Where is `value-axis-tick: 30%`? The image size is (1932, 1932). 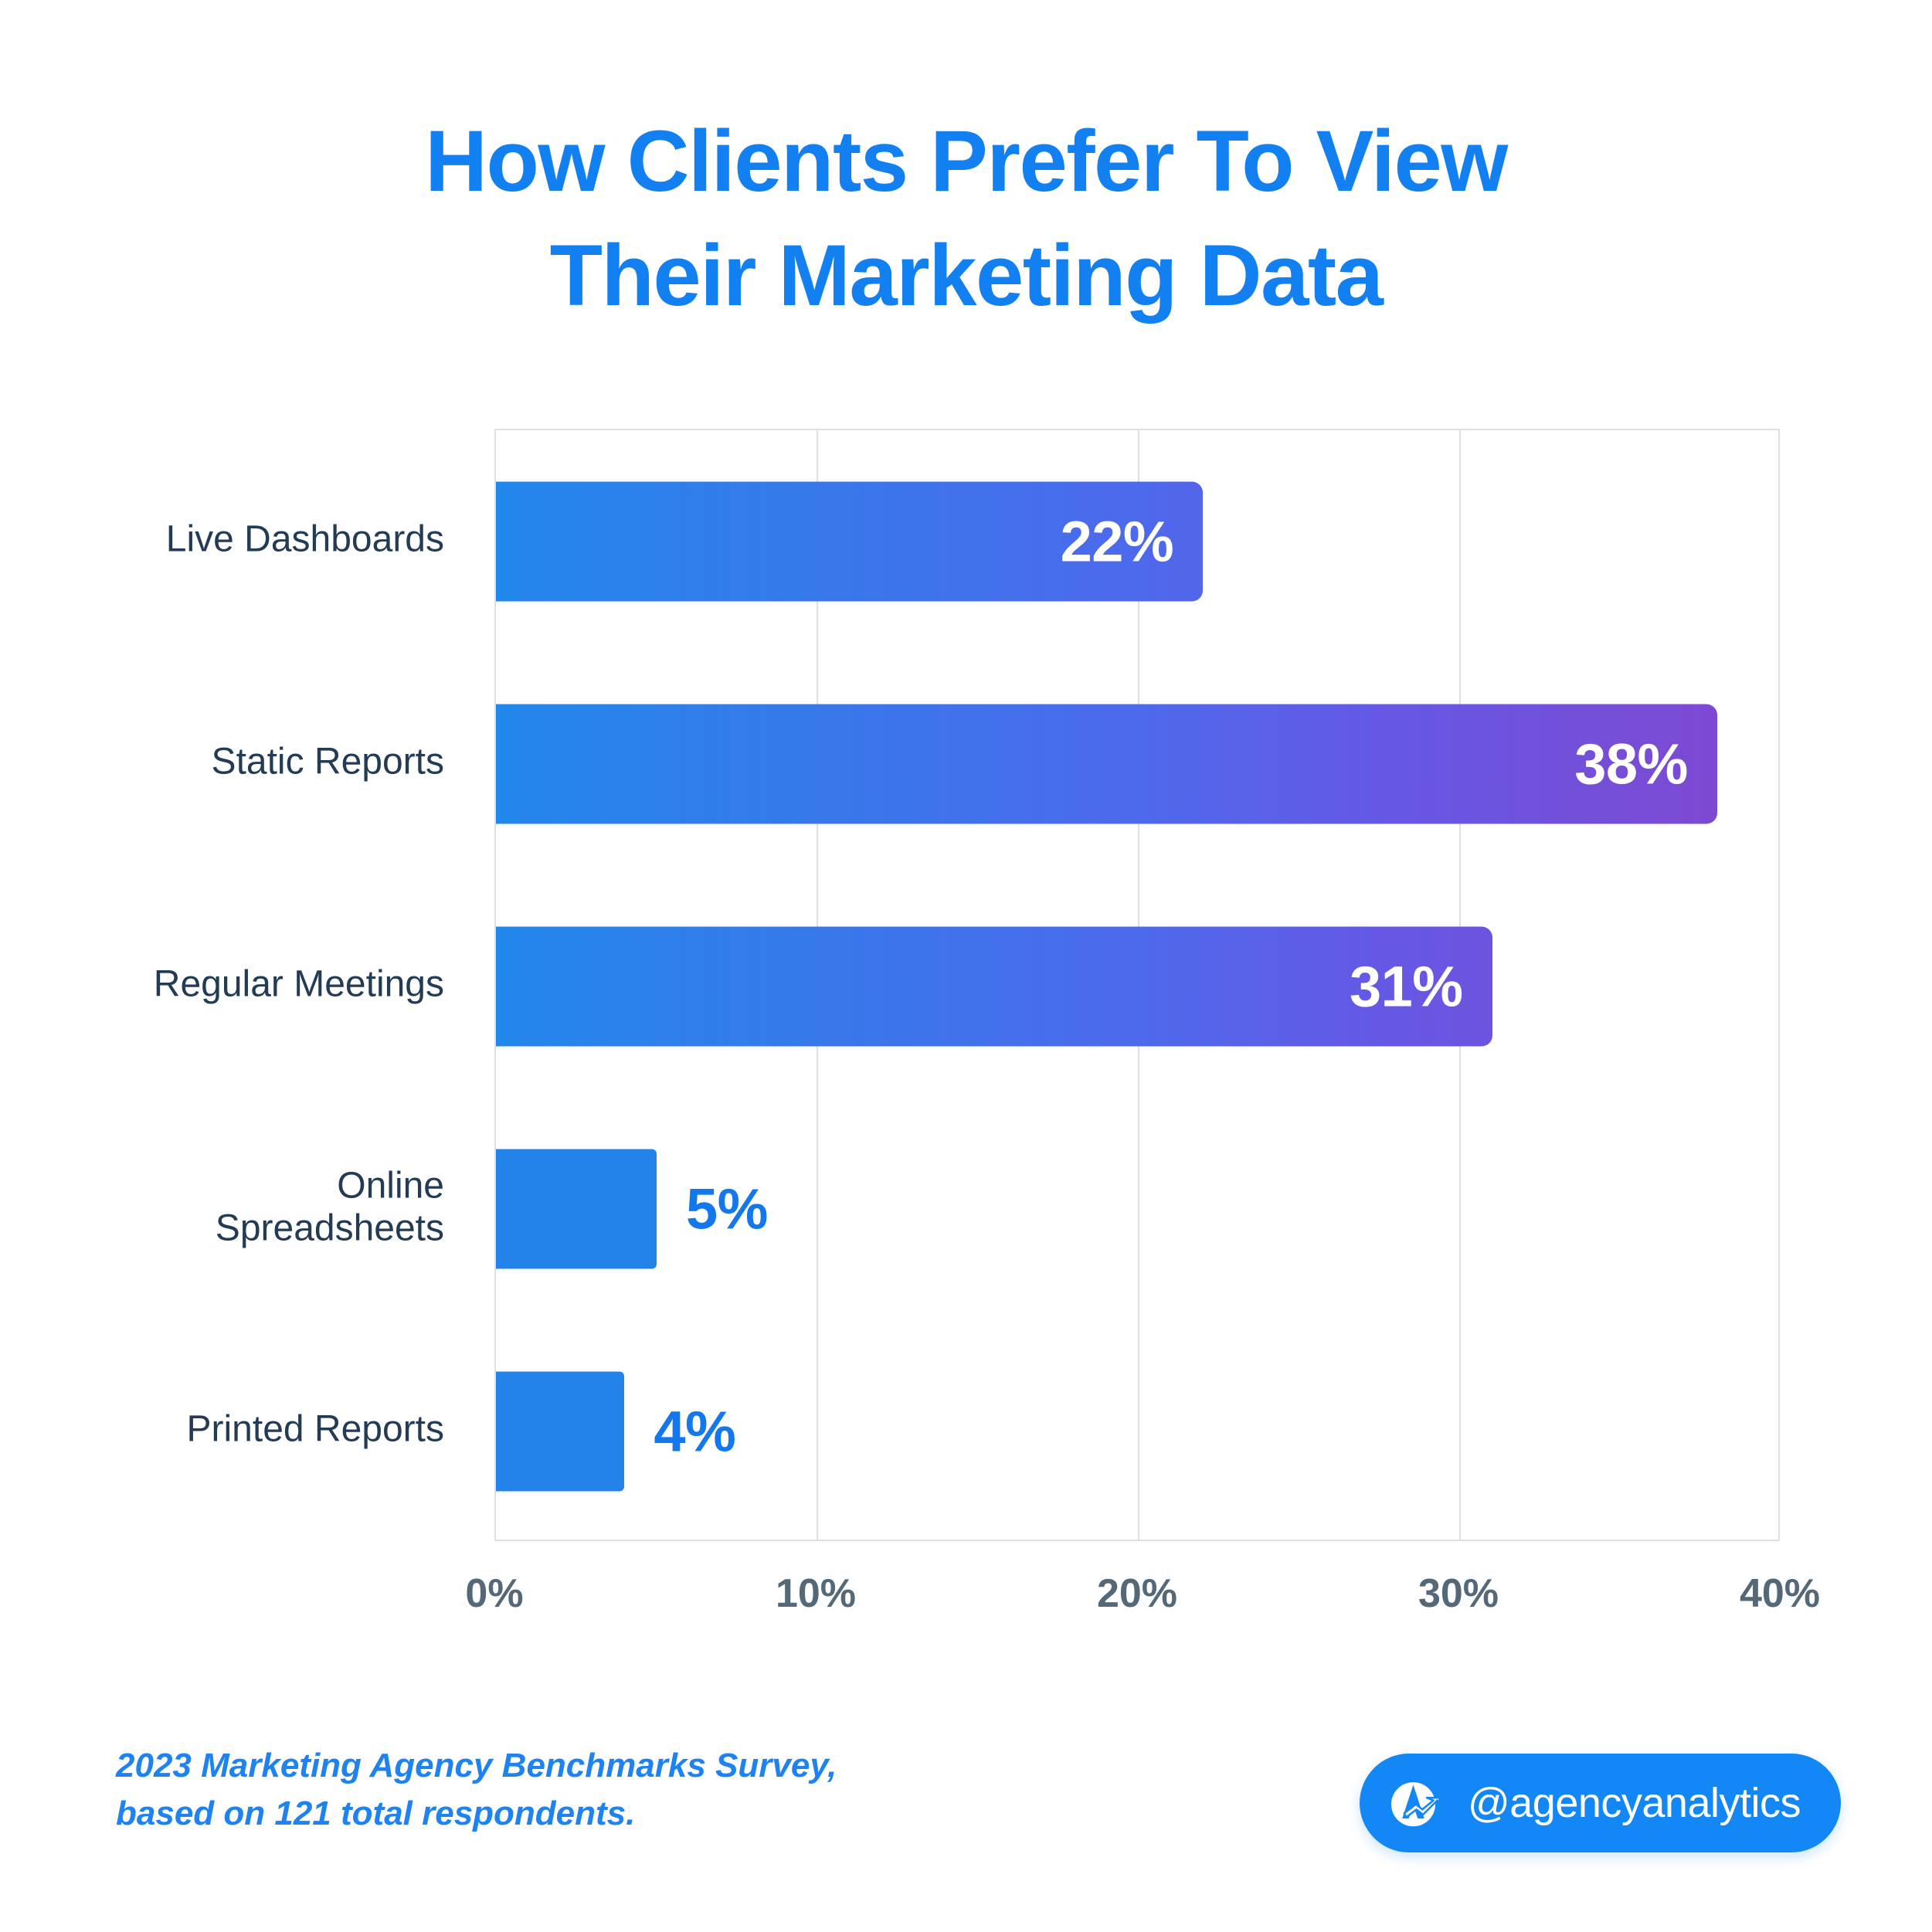 value-axis-tick: 30% is located at coordinates (1459, 1594).